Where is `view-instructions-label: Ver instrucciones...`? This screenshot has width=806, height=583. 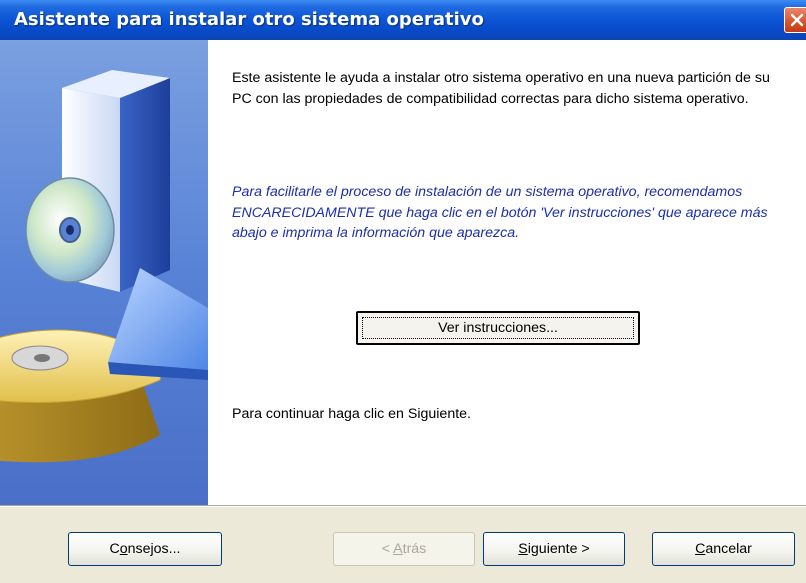
view-instructions-label: Ver instrucciones... is located at coordinates (498, 328).